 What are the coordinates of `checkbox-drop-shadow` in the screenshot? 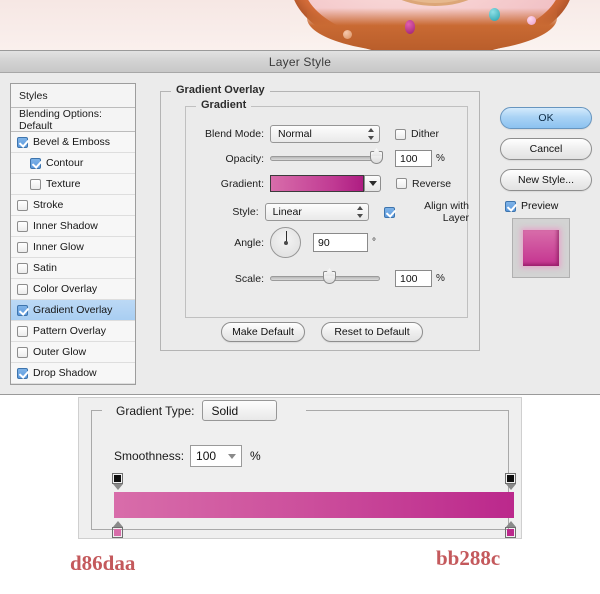 It's located at (22, 373).